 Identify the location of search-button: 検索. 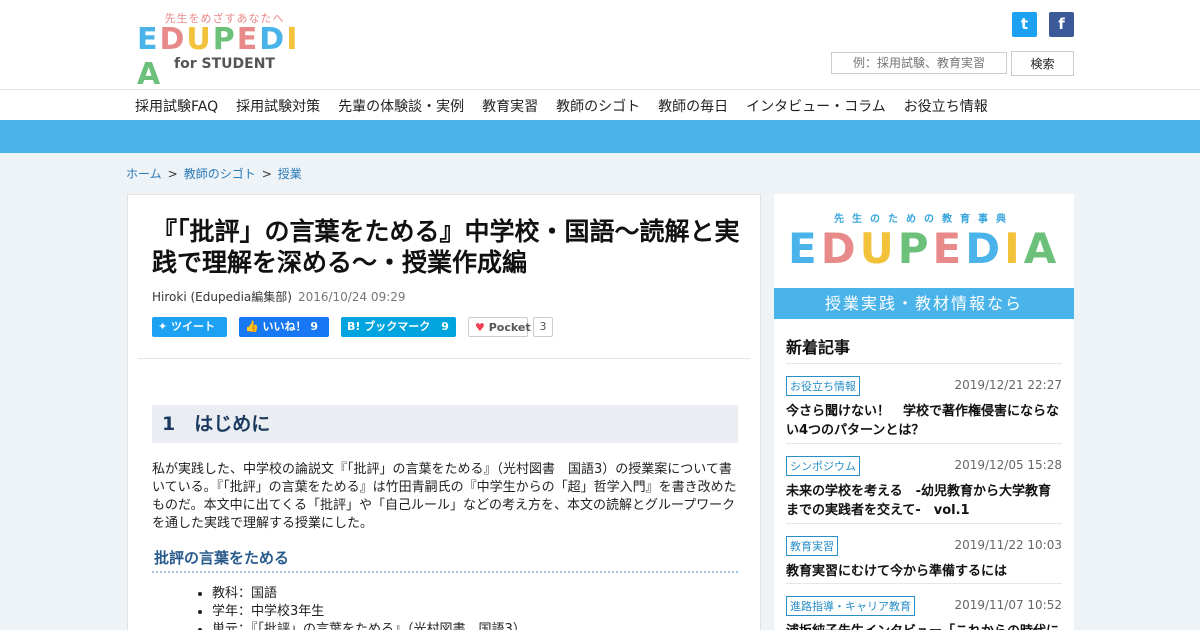
(1042, 63).